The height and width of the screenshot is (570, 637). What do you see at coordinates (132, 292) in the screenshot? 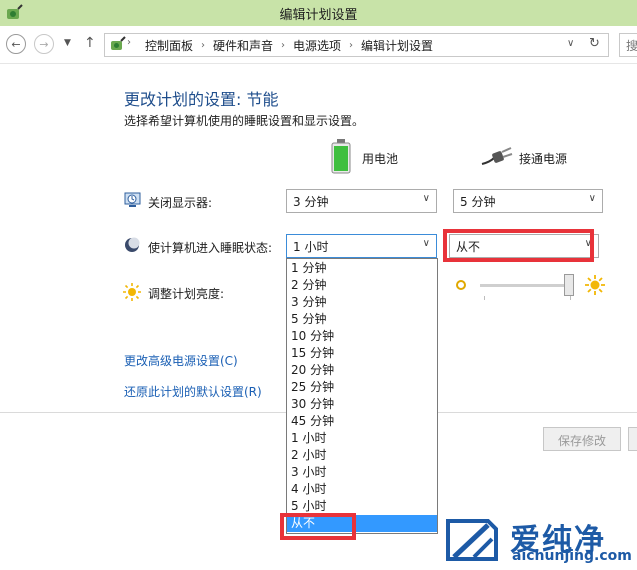
I see `brightness-sun-icon` at bounding box center [132, 292].